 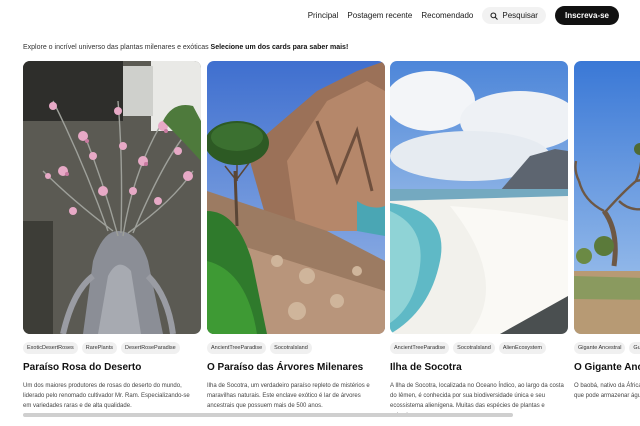 I want to click on nav-link-postagem-recente: Postagem recente, so click(x=379, y=15).